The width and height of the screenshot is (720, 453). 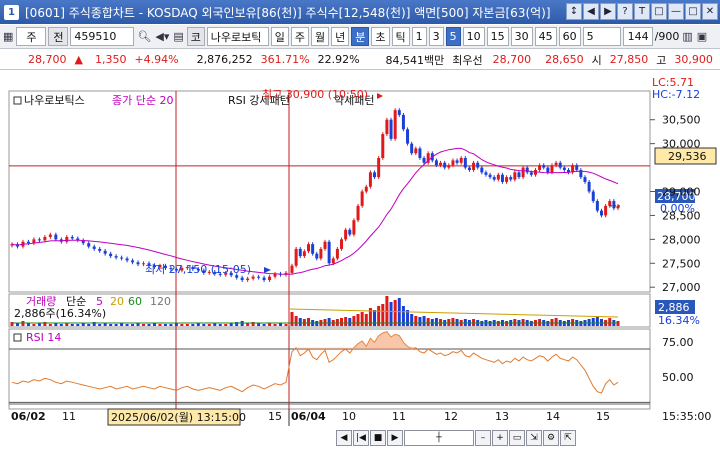 What do you see at coordinates (195, 36) in the screenshot?
I see `market-button: 코` at bounding box center [195, 36].